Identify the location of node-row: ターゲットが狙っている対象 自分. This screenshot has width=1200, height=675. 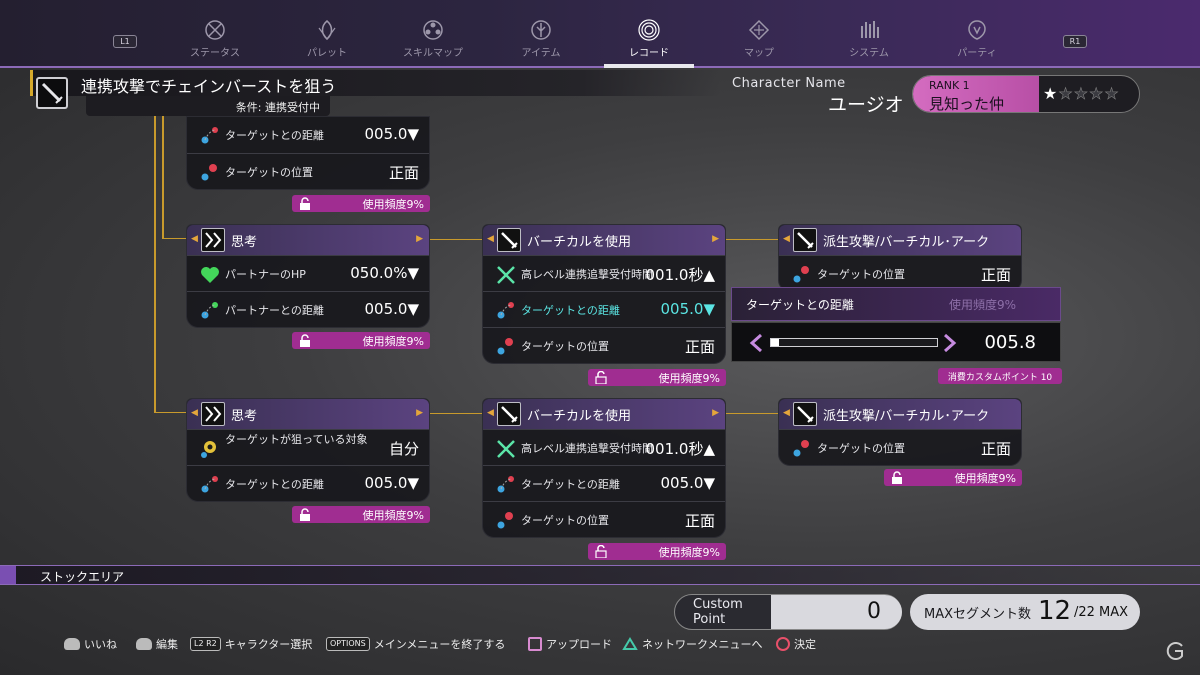
(308, 447).